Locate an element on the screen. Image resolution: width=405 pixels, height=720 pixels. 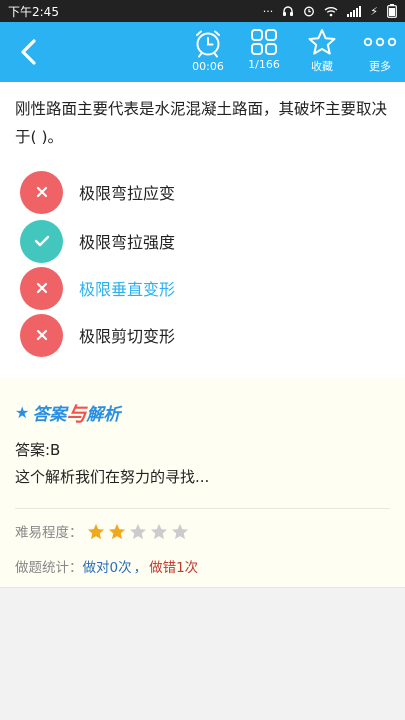
favorite-label: 收藏 is located at coordinates (322, 66).